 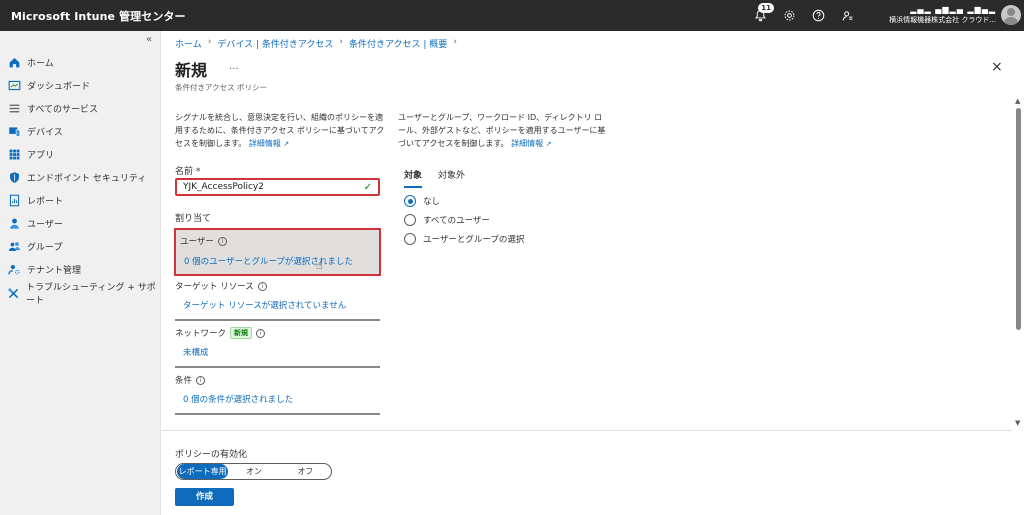 I want to click on sidebar-item-endpoint-security: エンドポイント セキュリティ, so click(x=76, y=177).